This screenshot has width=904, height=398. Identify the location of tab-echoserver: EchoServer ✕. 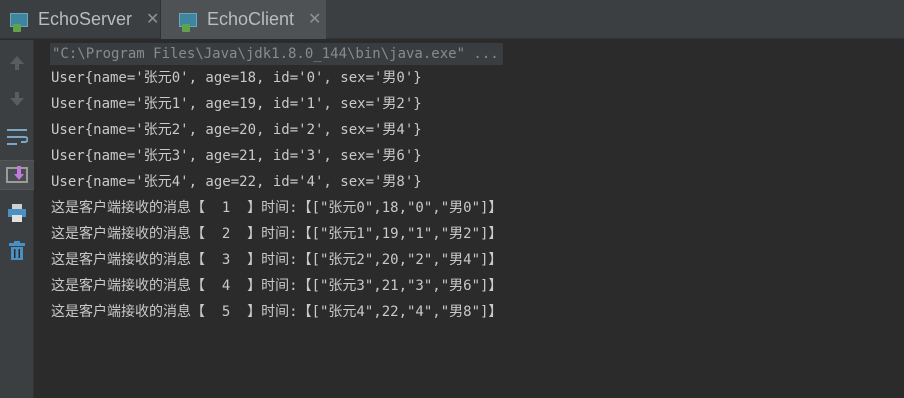
(80, 19).